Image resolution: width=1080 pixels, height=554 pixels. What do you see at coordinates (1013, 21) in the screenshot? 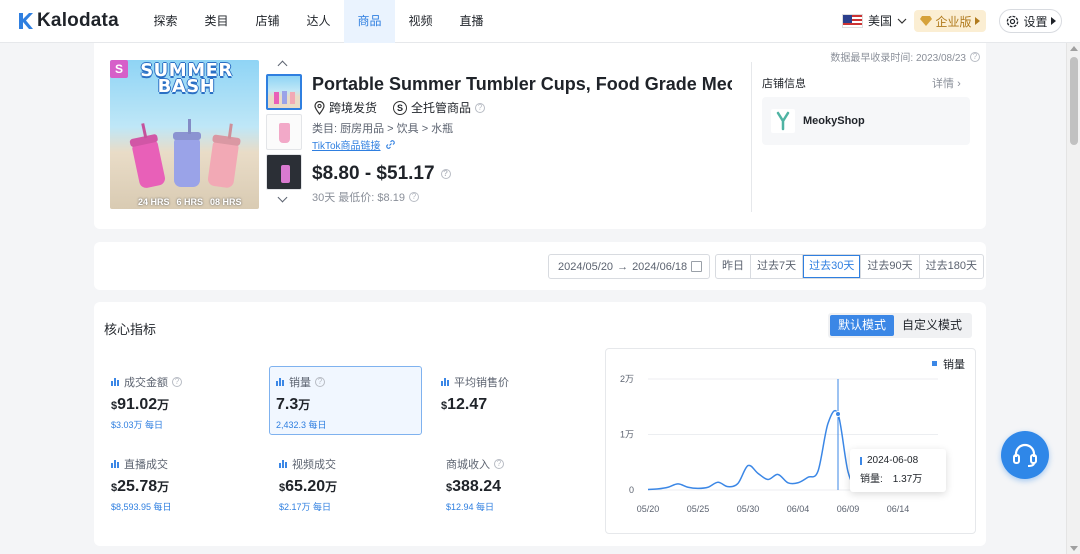
I see `gear-icon` at bounding box center [1013, 21].